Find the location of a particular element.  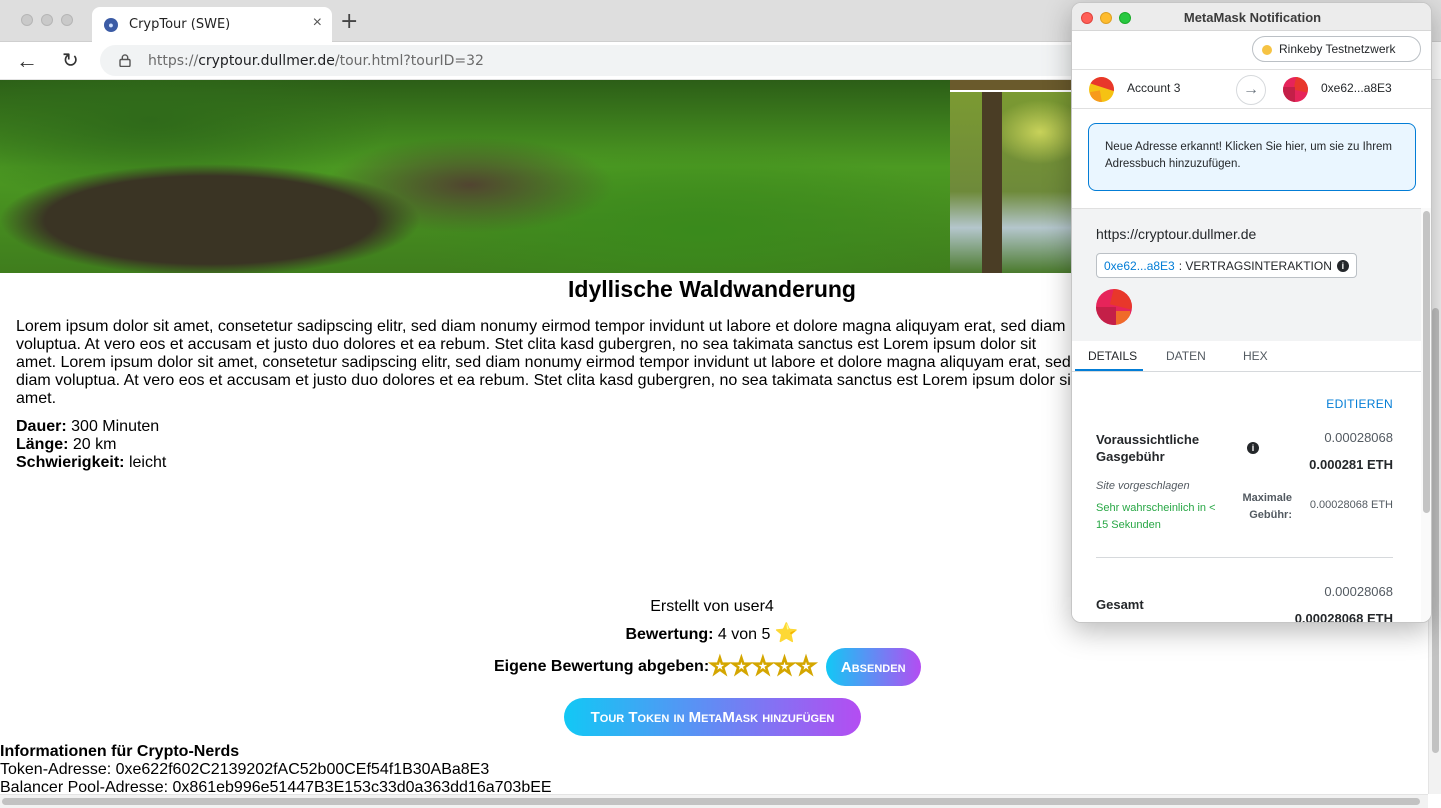

difficulty-label: Schwierigkeit: is located at coordinates (70, 462).